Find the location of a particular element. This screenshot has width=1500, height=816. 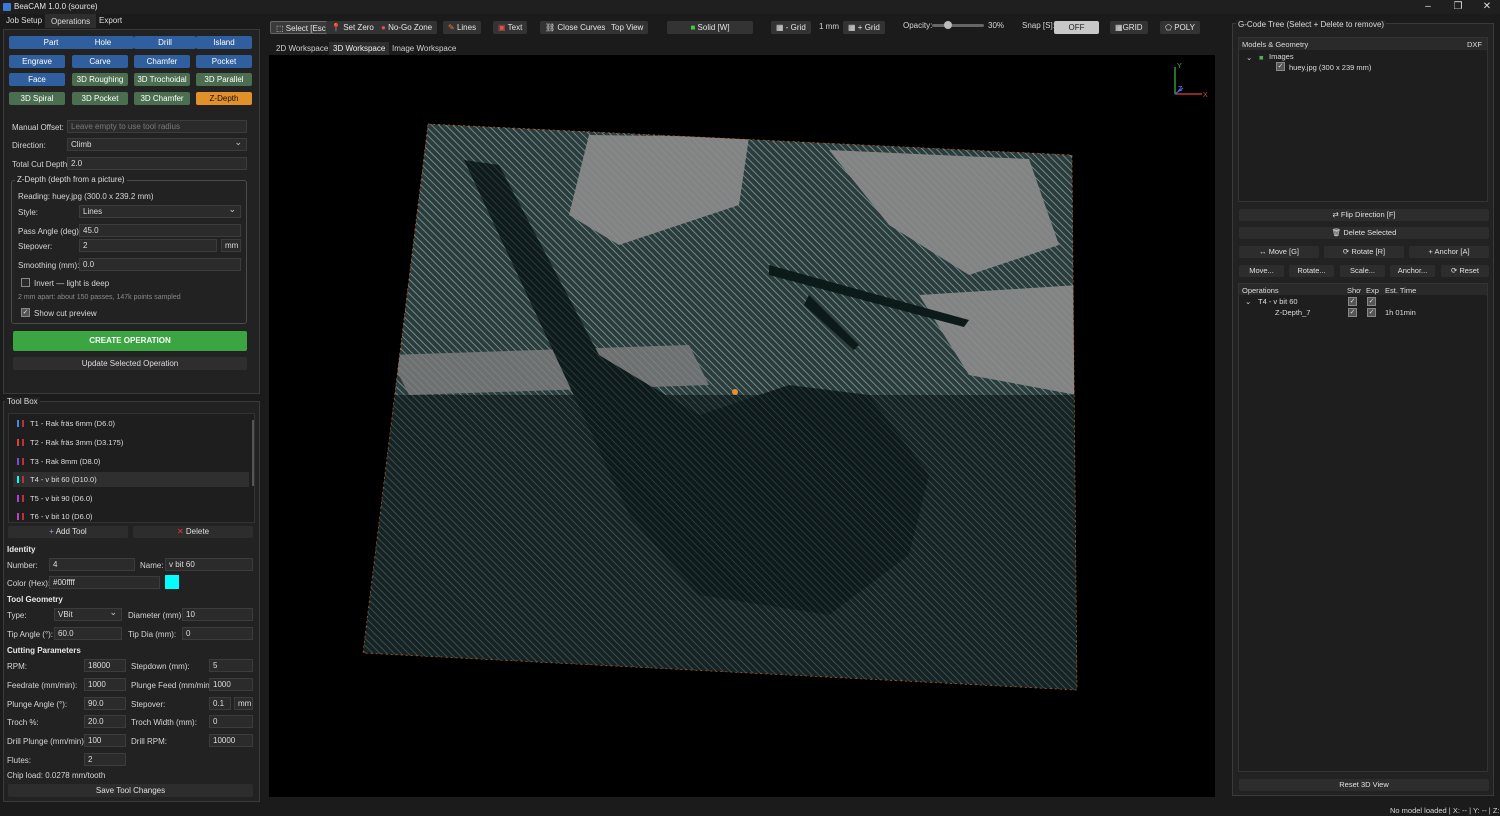

tool-item-t5: T5 - v bit 90 (D6.0) is located at coordinates (131, 498).